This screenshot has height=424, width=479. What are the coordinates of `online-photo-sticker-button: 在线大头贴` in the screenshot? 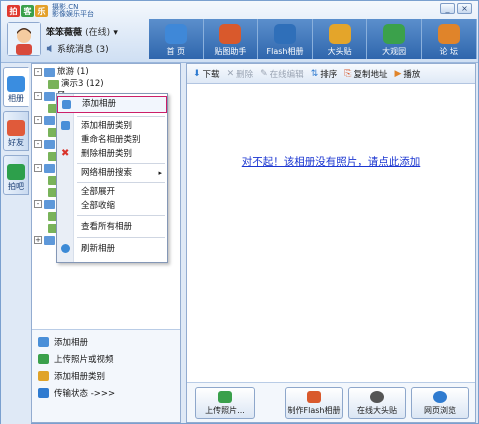 It's located at (377, 403).